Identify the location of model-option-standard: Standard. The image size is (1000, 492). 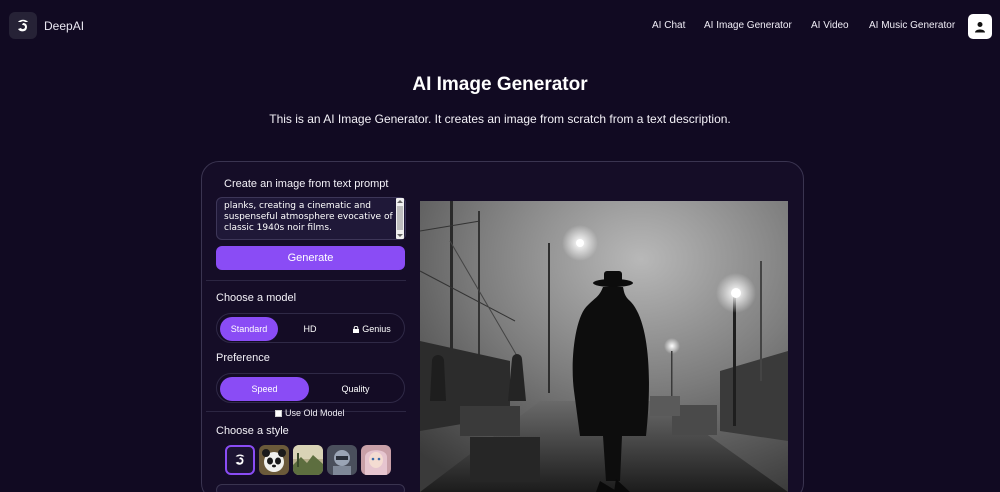
(249, 329).